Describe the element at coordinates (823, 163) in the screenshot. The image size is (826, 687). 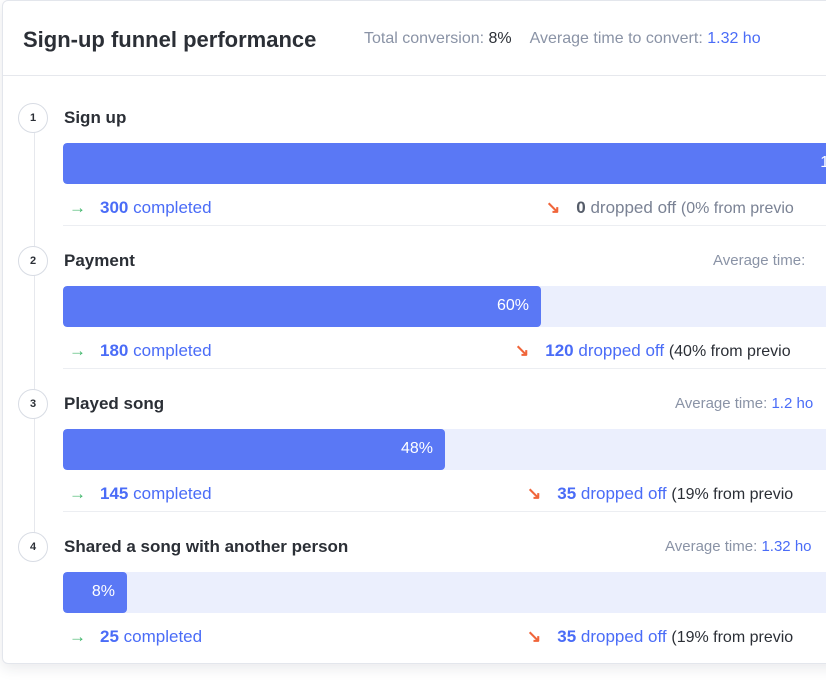
I see `step-progress-label: 100` at that location.